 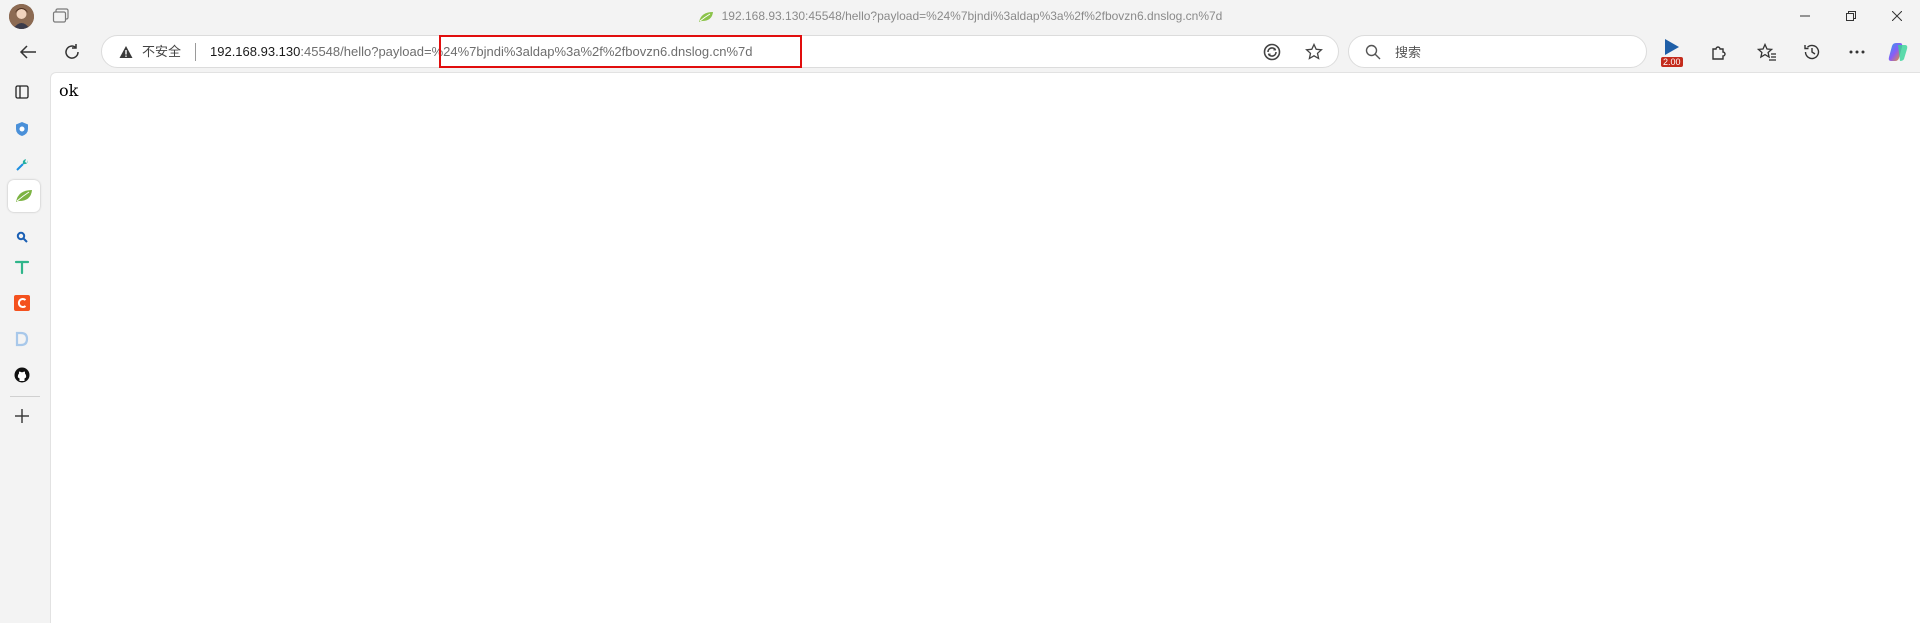 I want to click on sidebar-item-search, so click(x=22, y=237).